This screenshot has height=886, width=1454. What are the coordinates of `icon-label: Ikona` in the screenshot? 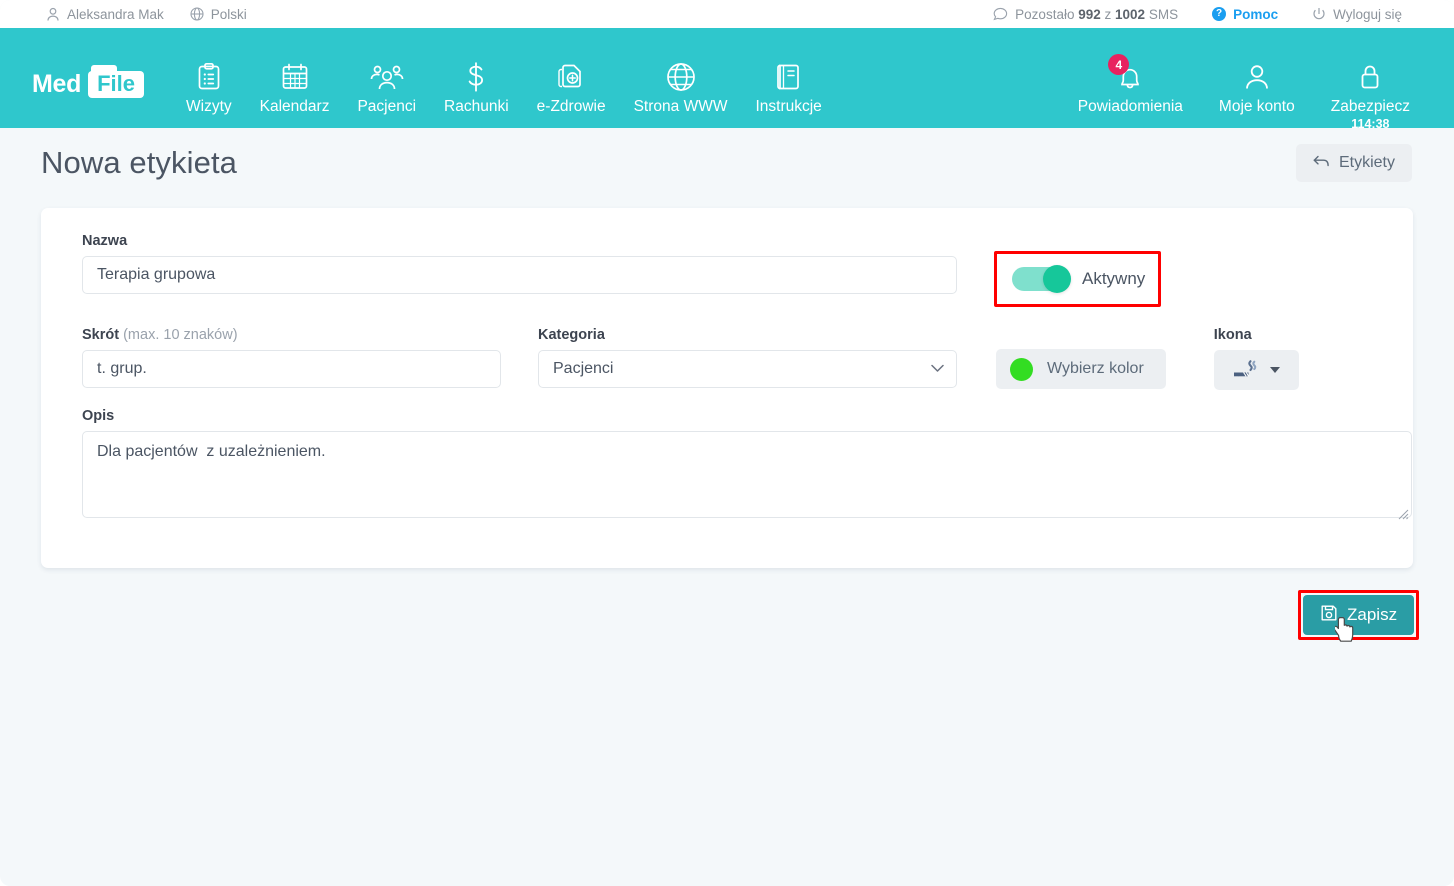 It's located at (1232, 335).